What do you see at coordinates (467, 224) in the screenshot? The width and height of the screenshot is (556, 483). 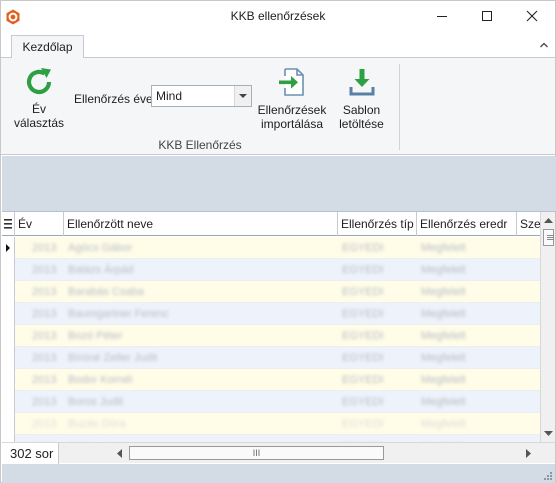 I see `column-header-result: Ellenőrzés eredr` at bounding box center [467, 224].